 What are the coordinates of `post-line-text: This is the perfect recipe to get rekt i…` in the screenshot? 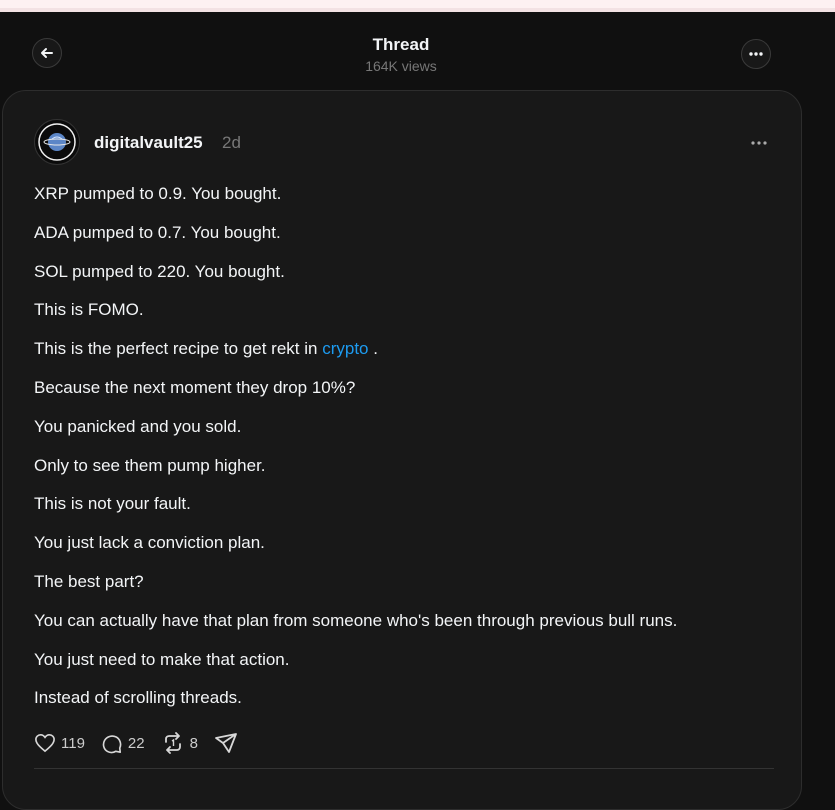 It's located at (176, 349).